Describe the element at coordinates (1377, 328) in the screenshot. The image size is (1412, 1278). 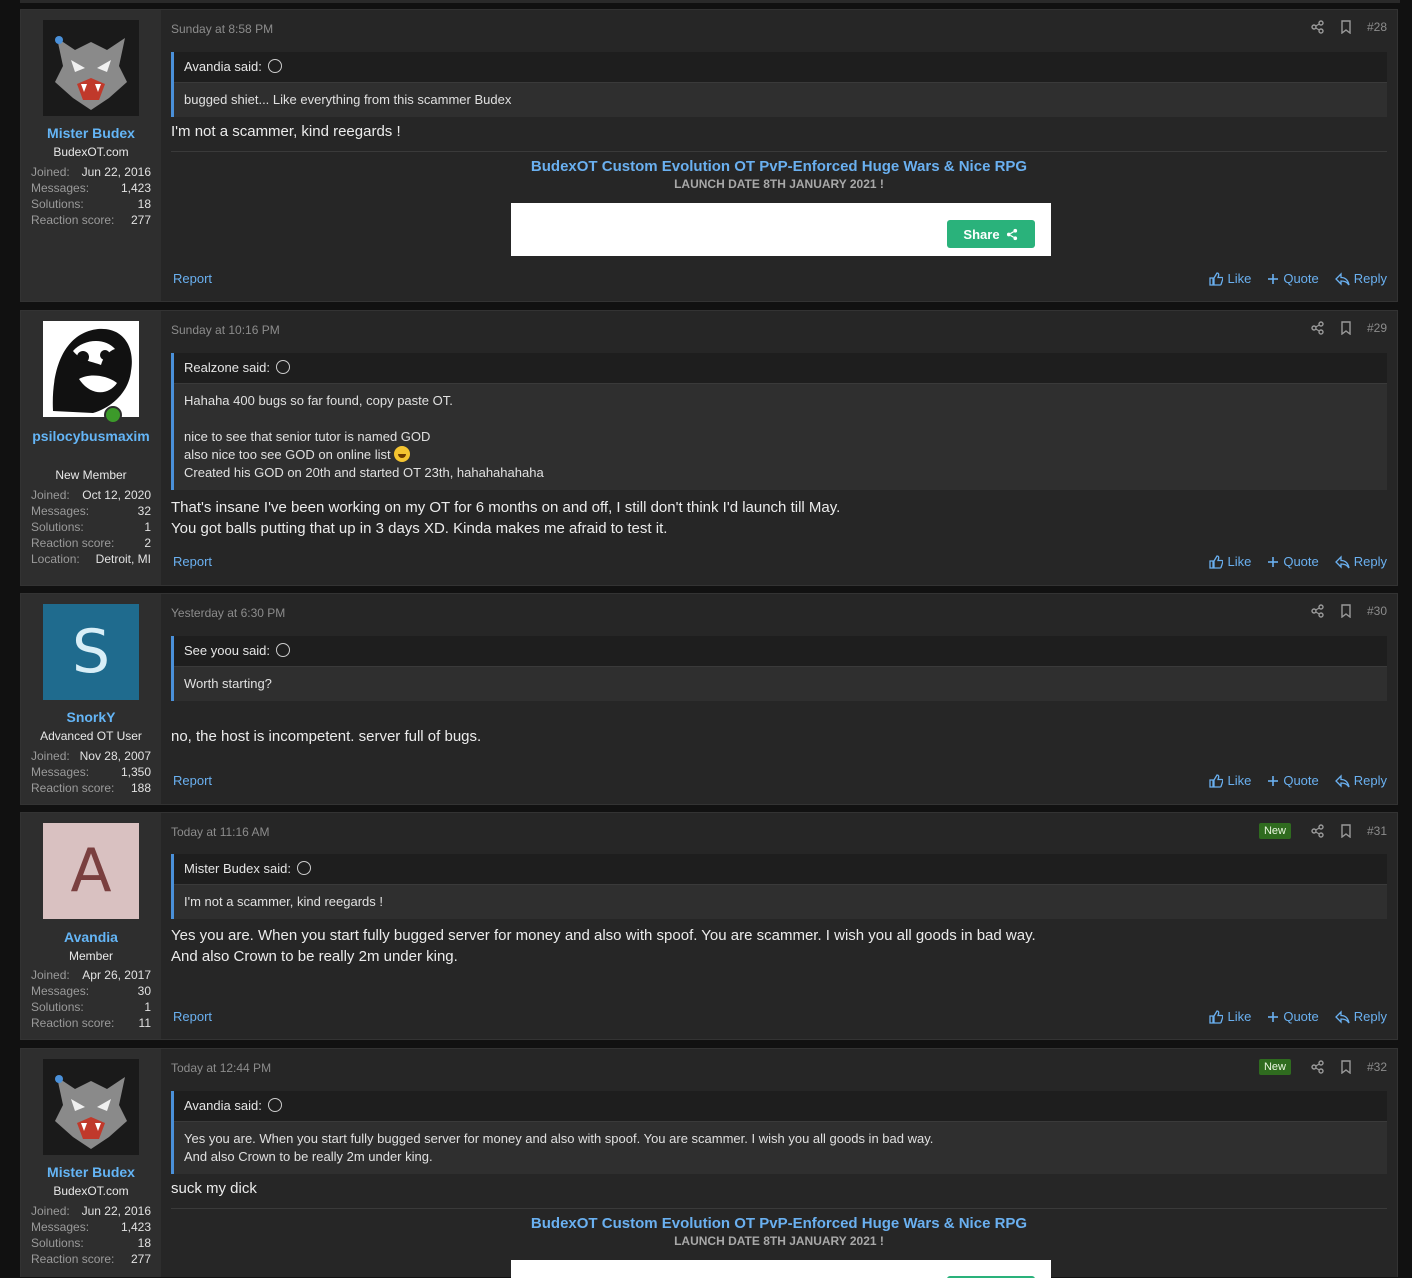
I see `post-number: #29` at that location.